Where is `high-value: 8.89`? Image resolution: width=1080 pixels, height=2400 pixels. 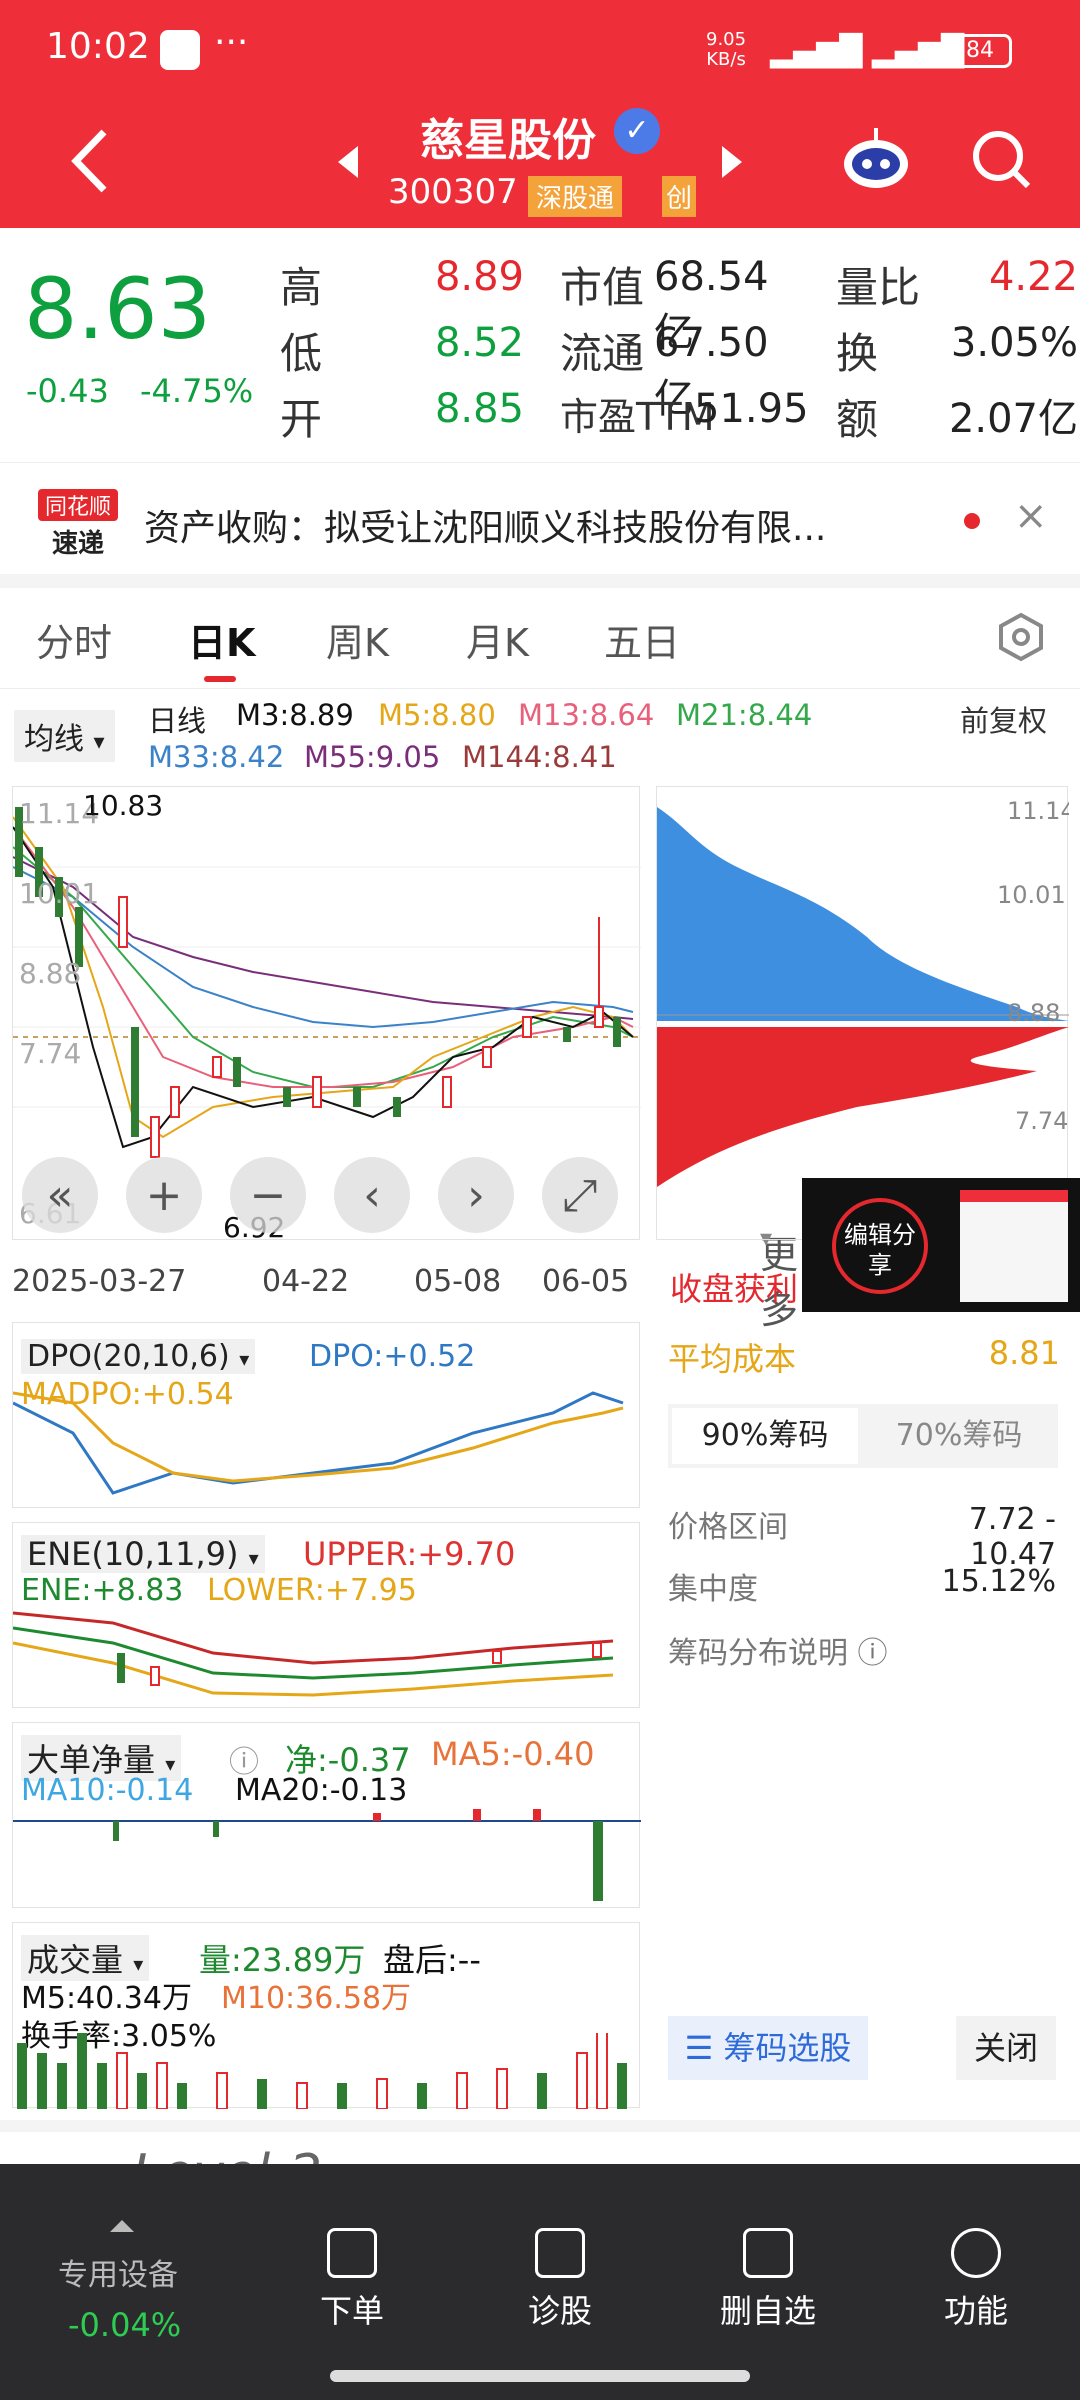 high-value: 8.89 is located at coordinates (479, 277).